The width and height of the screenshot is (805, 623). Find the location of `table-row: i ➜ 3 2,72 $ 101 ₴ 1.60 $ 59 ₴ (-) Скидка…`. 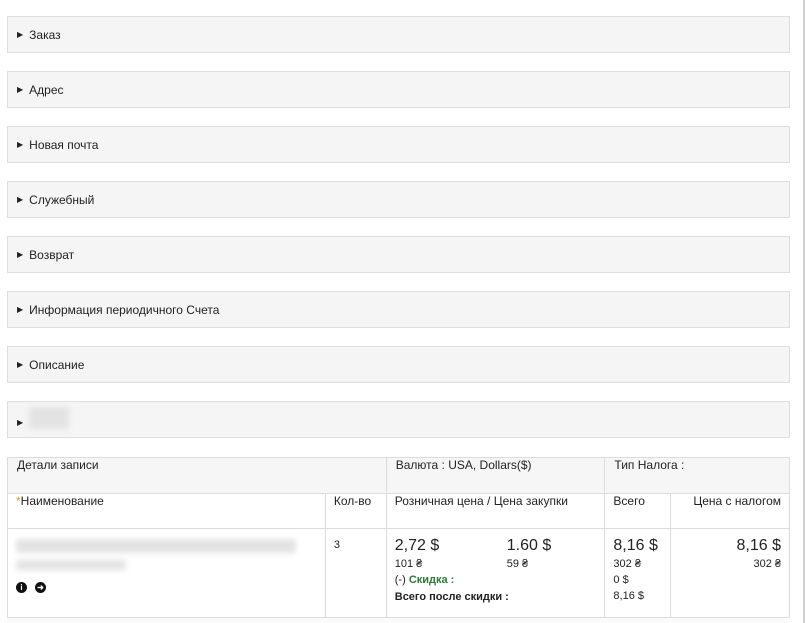

table-row: i ➜ 3 2,72 $ 101 ₴ 1.60 $ 59 ₴ (-) Скидка… is located at coordinates (398, 573).